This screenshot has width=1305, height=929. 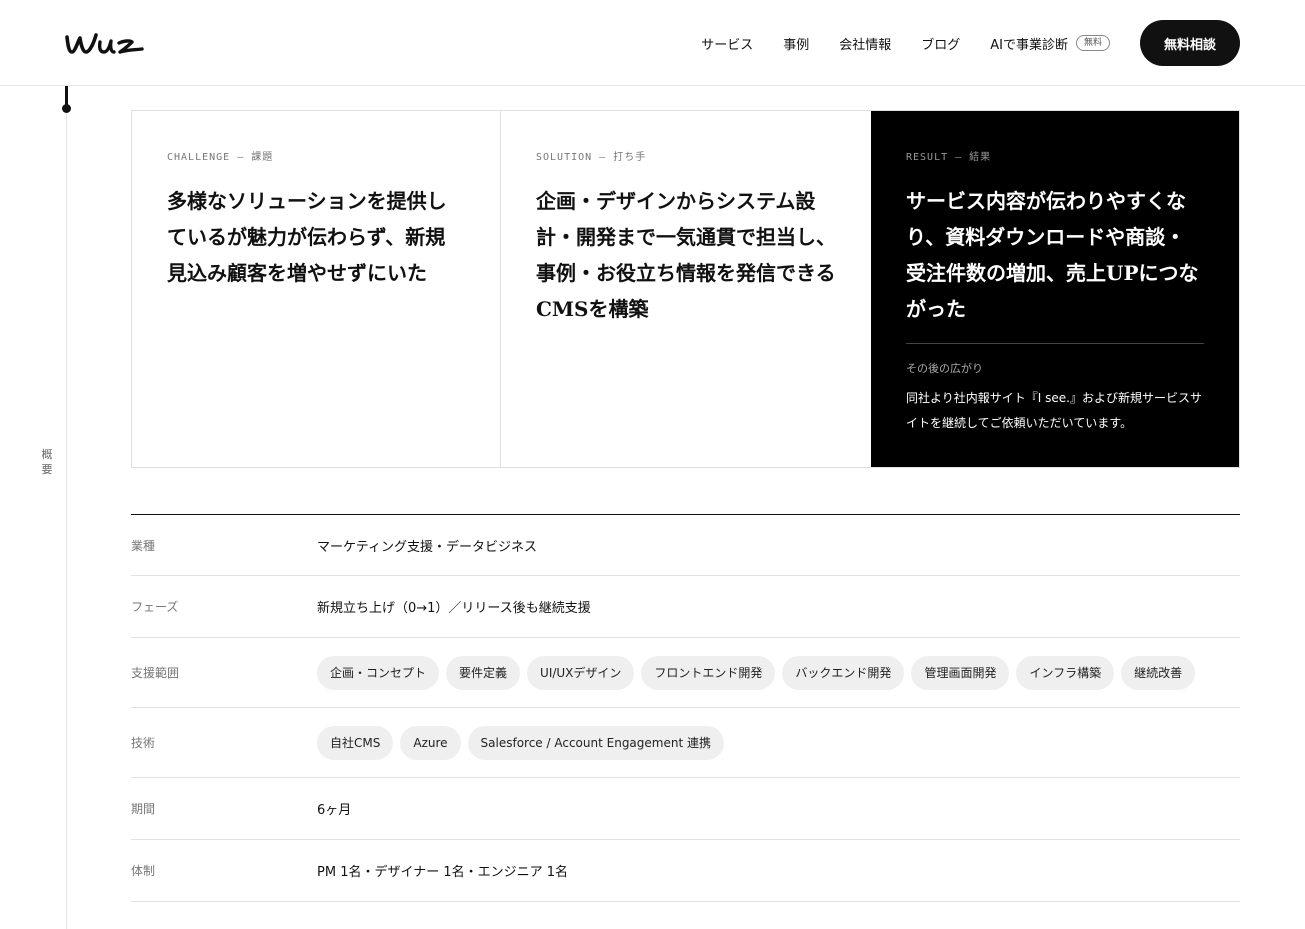 What do you see at coordinates (865, 43) in the screenshot?
I see `nav-item-company: 会社情報` at bounding box center [865, 43].